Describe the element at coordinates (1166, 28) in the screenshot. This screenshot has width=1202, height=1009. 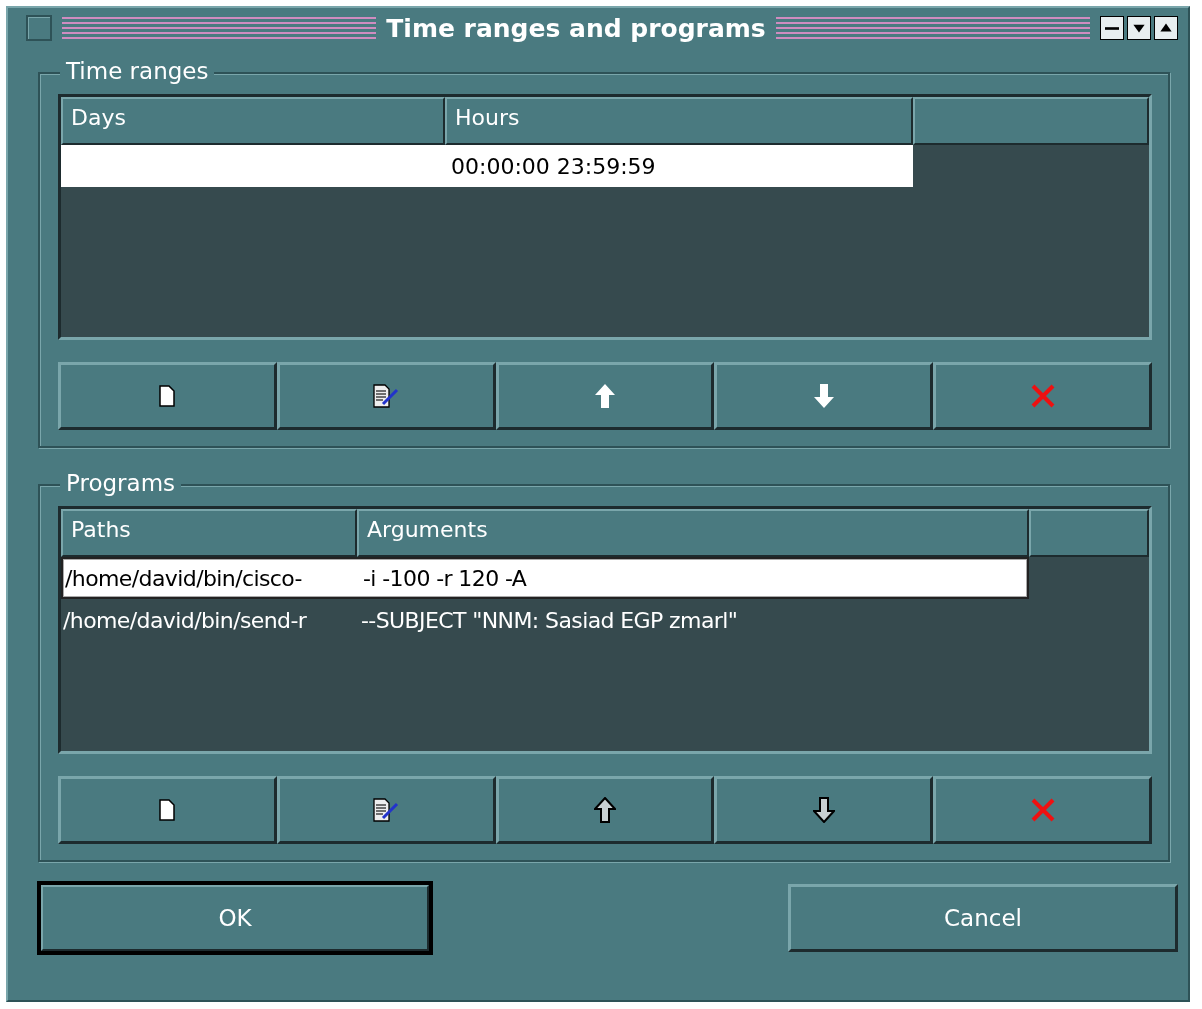
I see `maximize-button` at that location.